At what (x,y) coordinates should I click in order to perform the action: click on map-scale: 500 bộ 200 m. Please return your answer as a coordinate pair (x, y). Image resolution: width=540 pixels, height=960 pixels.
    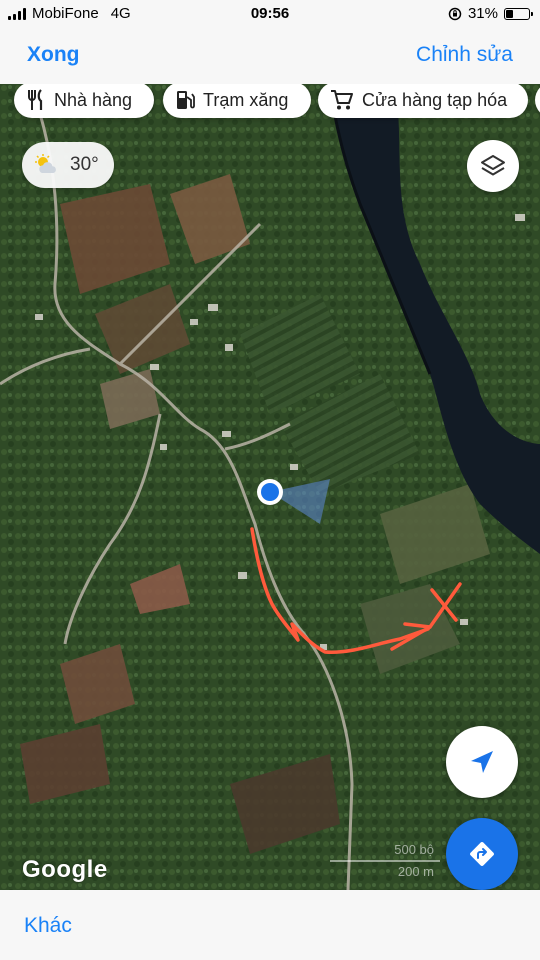
    Looking at the image, I should click on (385, 863).